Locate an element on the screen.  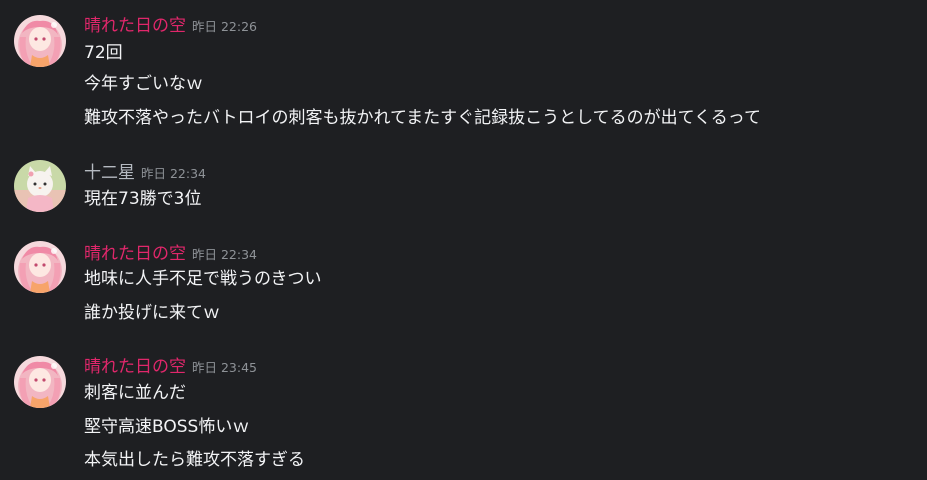
avatar-juunisei is located at coordinates (40, 186).